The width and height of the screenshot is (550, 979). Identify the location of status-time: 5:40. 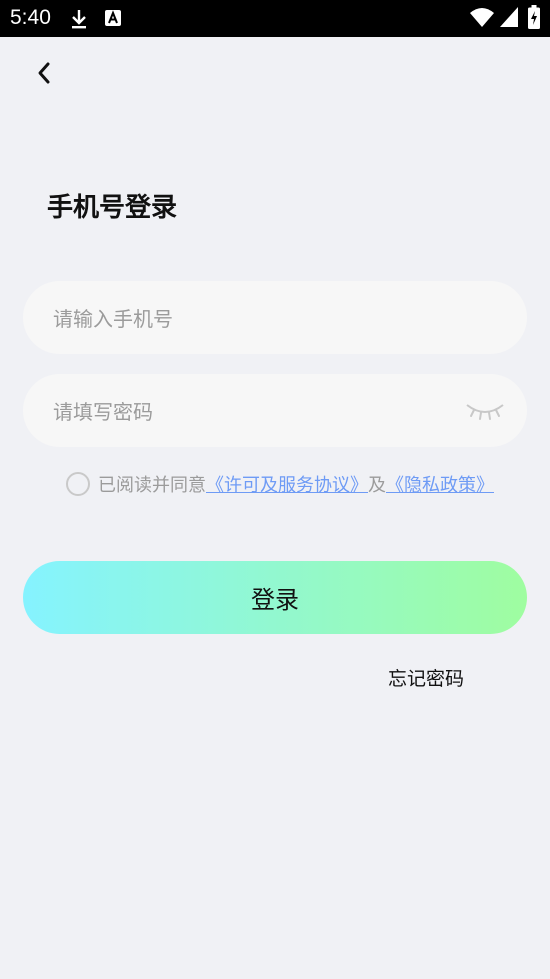
(30, 17).